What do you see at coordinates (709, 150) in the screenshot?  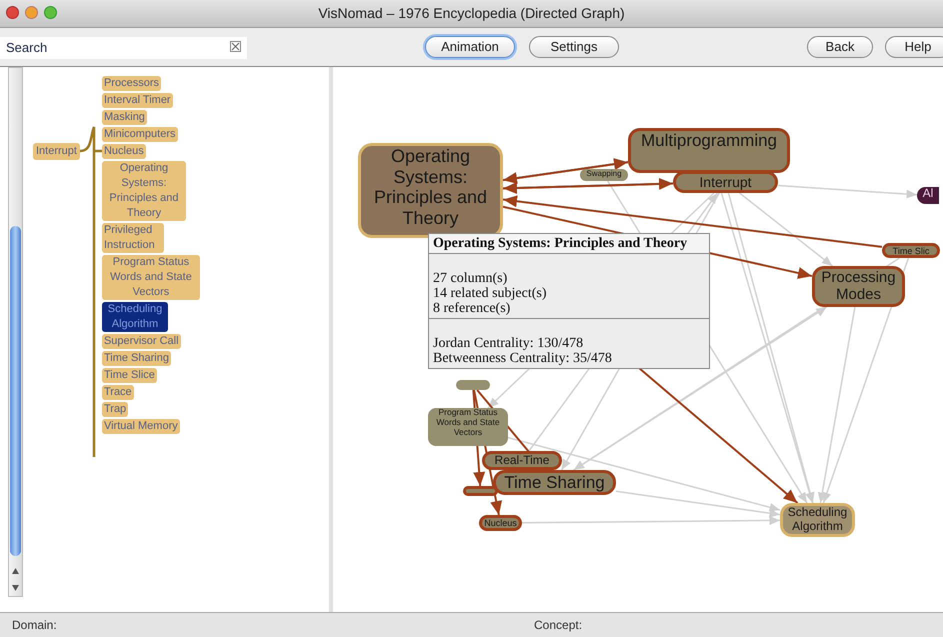 I see `graph-node: Multiprogramming` at bounding box center [709, 150].